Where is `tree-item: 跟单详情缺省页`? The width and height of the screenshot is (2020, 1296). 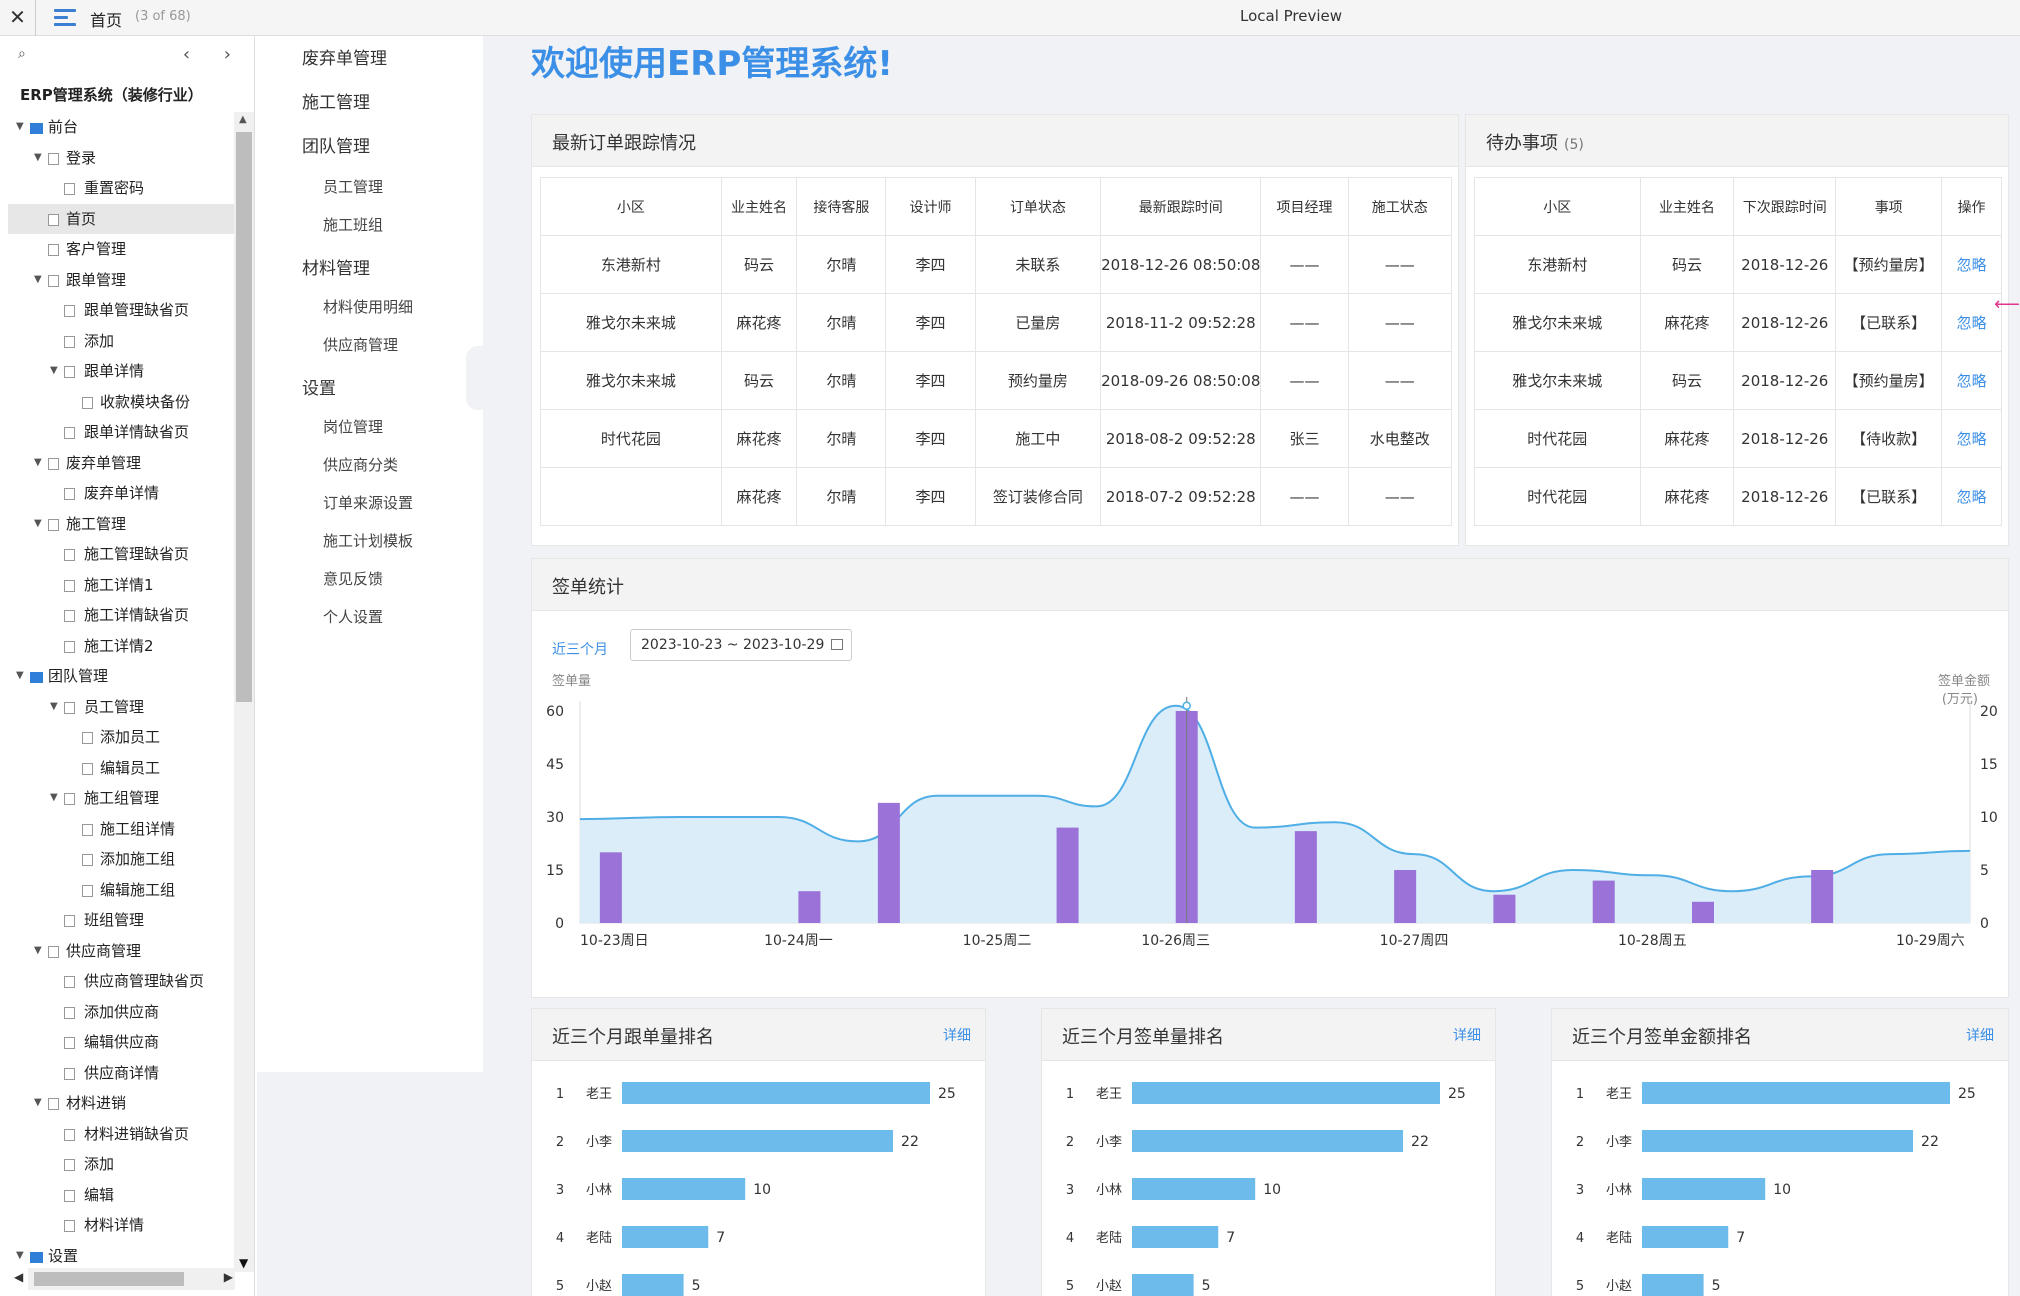 tree-item: 跟单详情缺省页 is located at coordinates (121, 432).